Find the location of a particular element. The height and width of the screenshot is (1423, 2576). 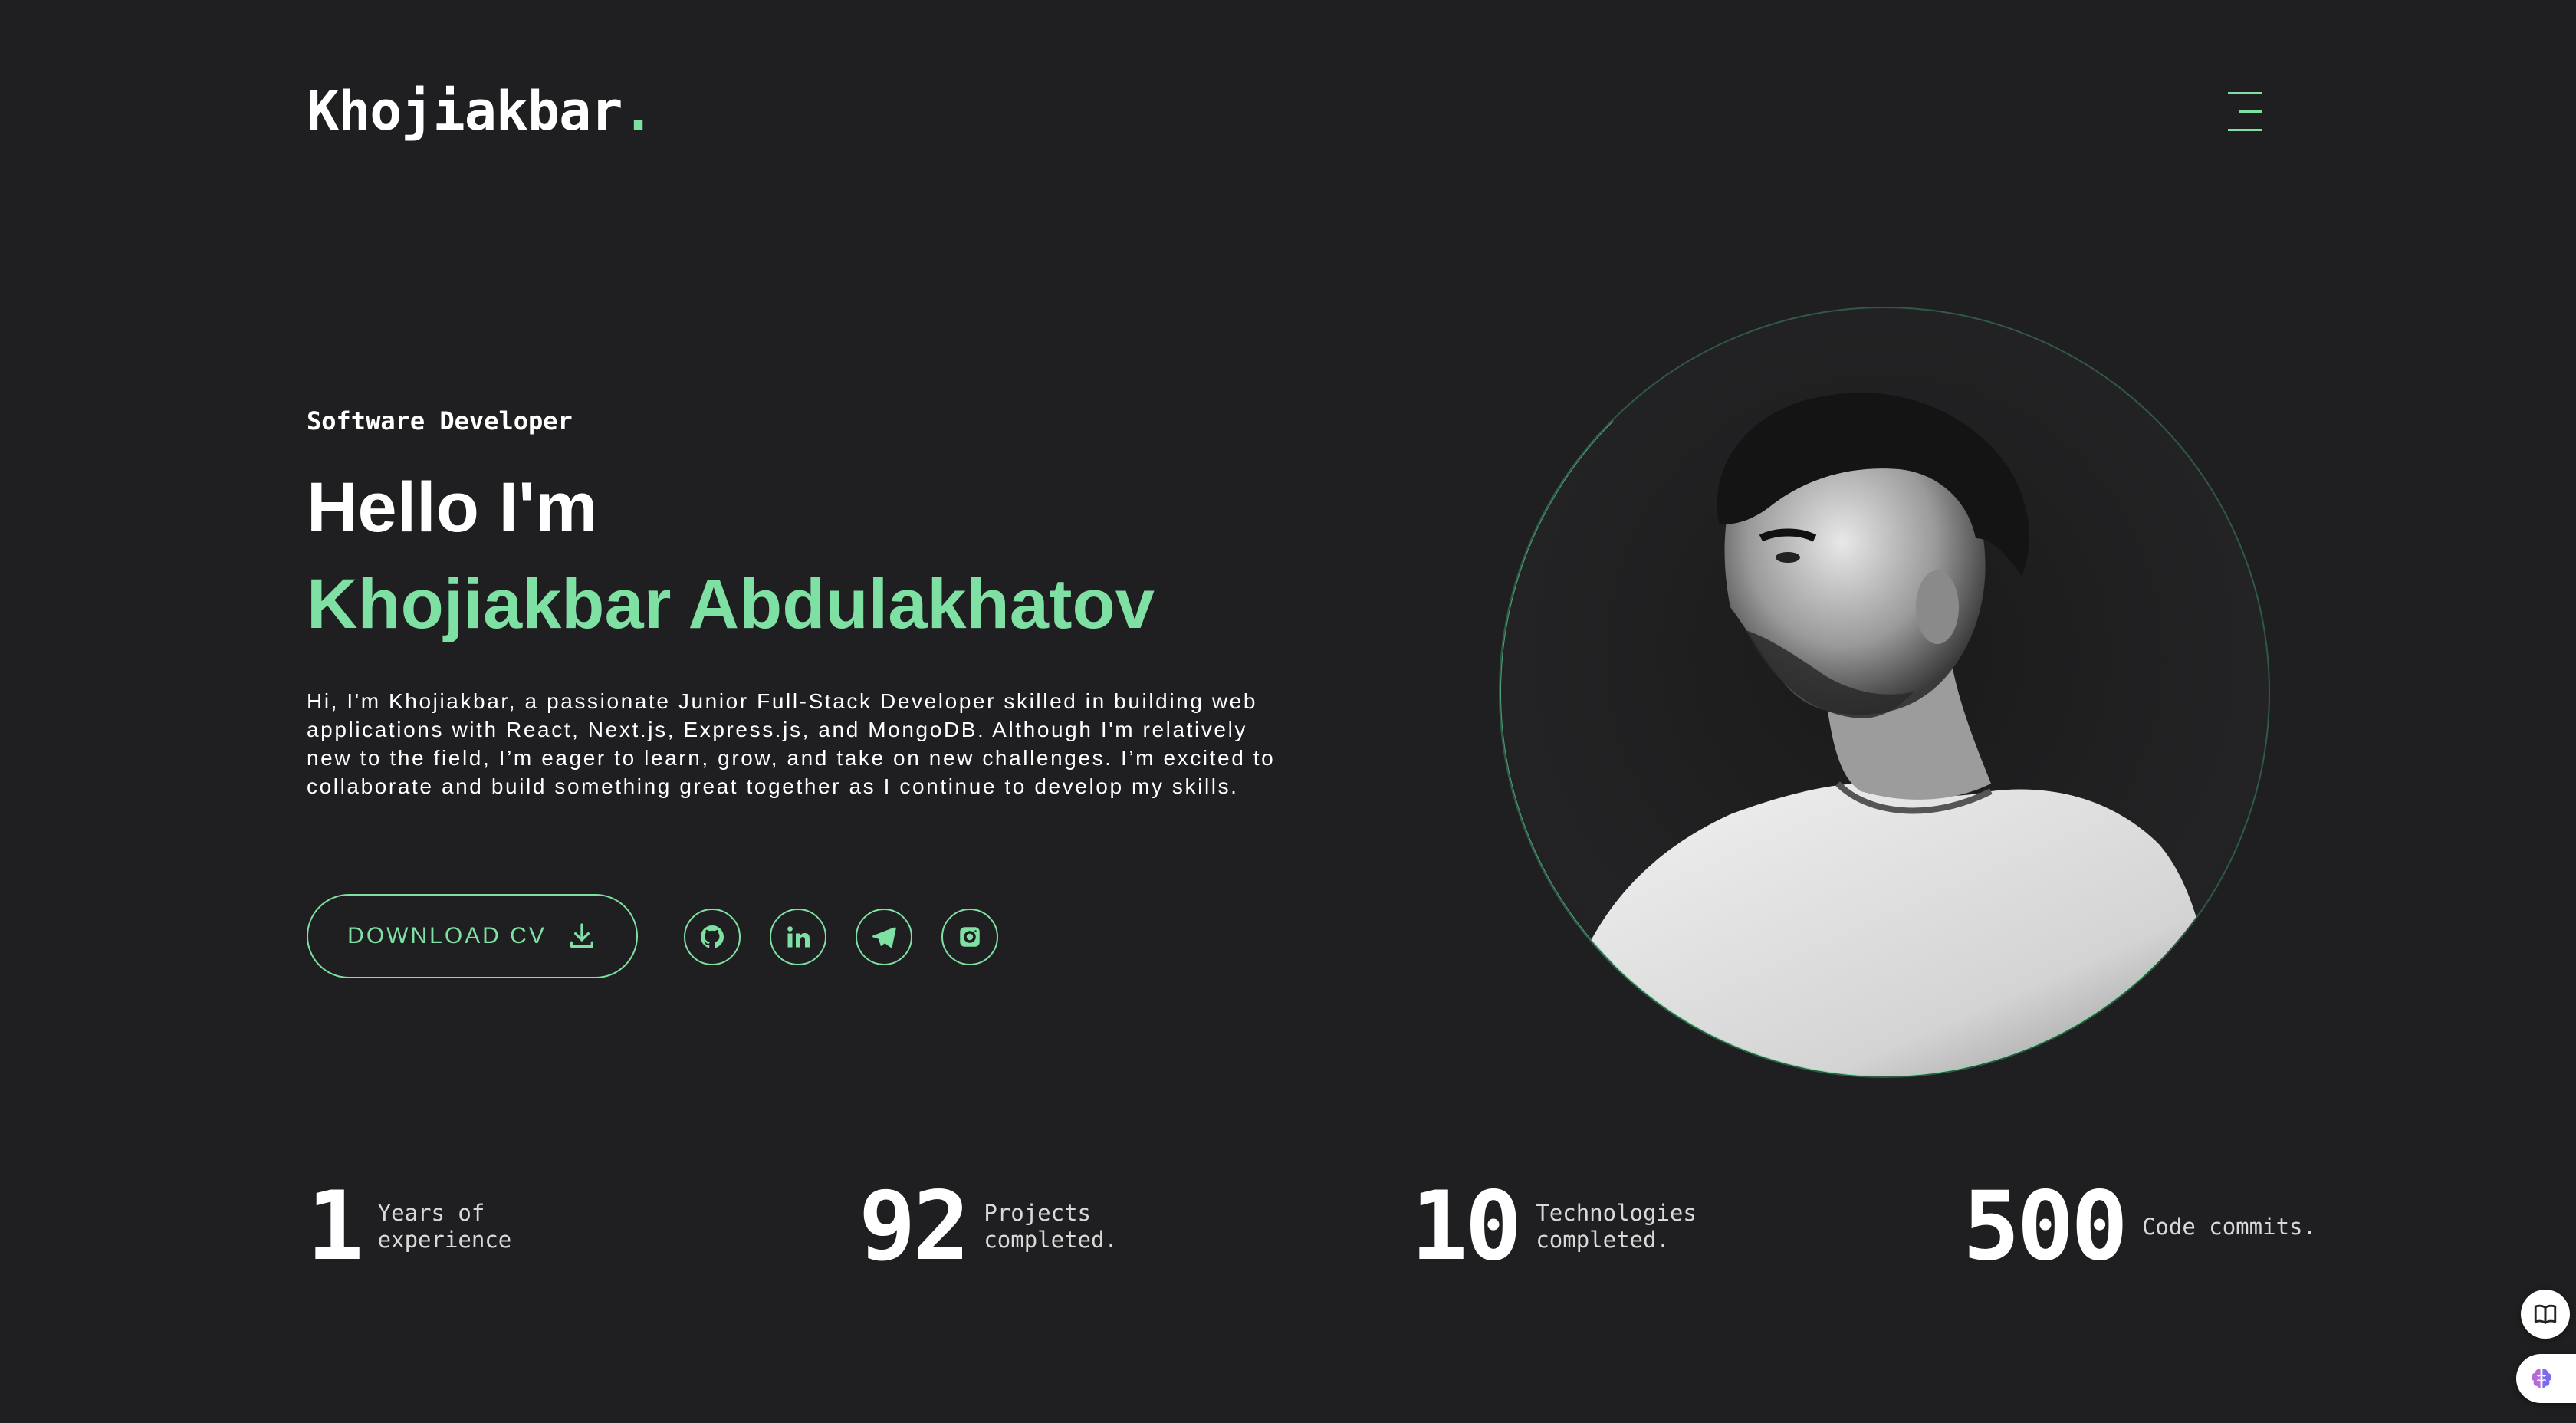

instagram-icon is located at coordinates (970, 937).